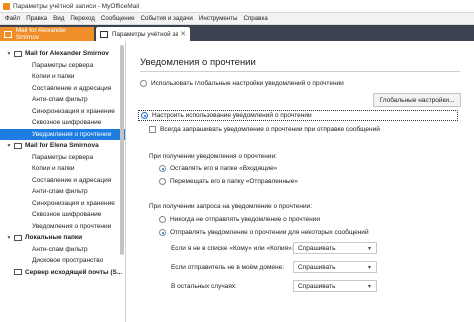 The height and width of the screenshot is (322, 474). What do you see at coordinates (54, 238) in the screenshot?
I see `account-name: Локальные папки` at bounding box center [54, 238].